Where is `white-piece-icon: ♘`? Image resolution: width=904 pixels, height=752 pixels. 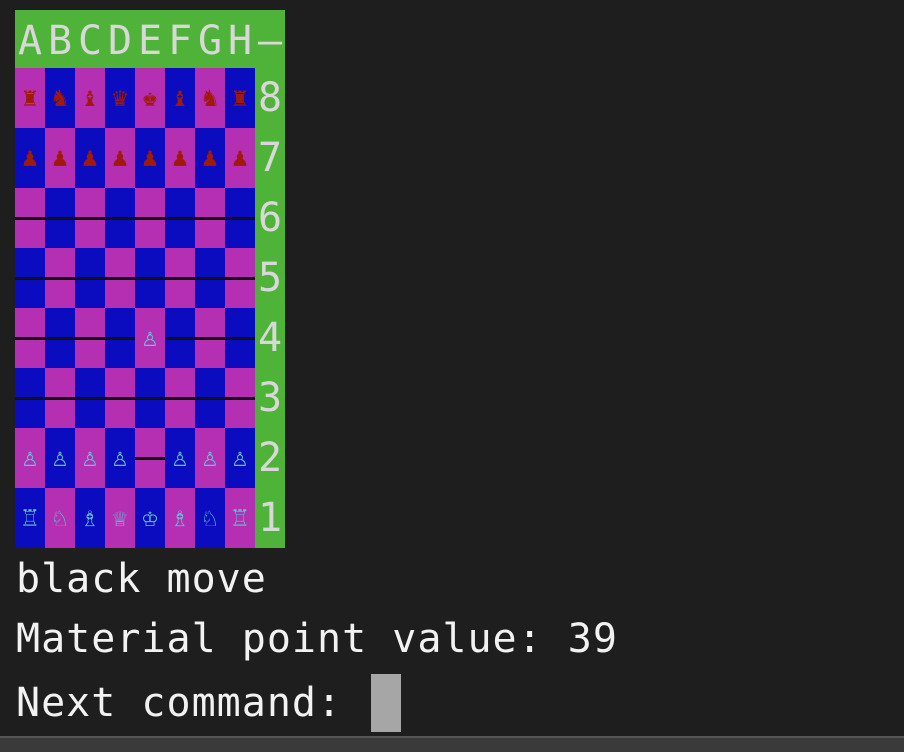
white-piece-icon: ♘ is located at coordinates (210, 518).